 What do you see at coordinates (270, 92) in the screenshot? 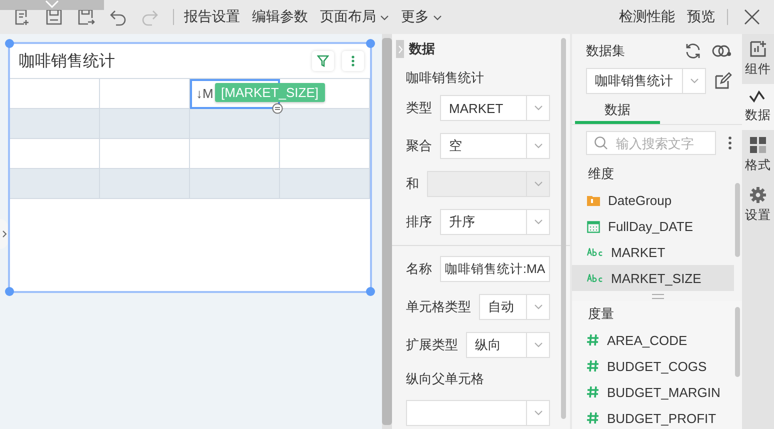
I see `drag-tooltip: [MARKET_SIZE]` at bounding box center [270, 92].